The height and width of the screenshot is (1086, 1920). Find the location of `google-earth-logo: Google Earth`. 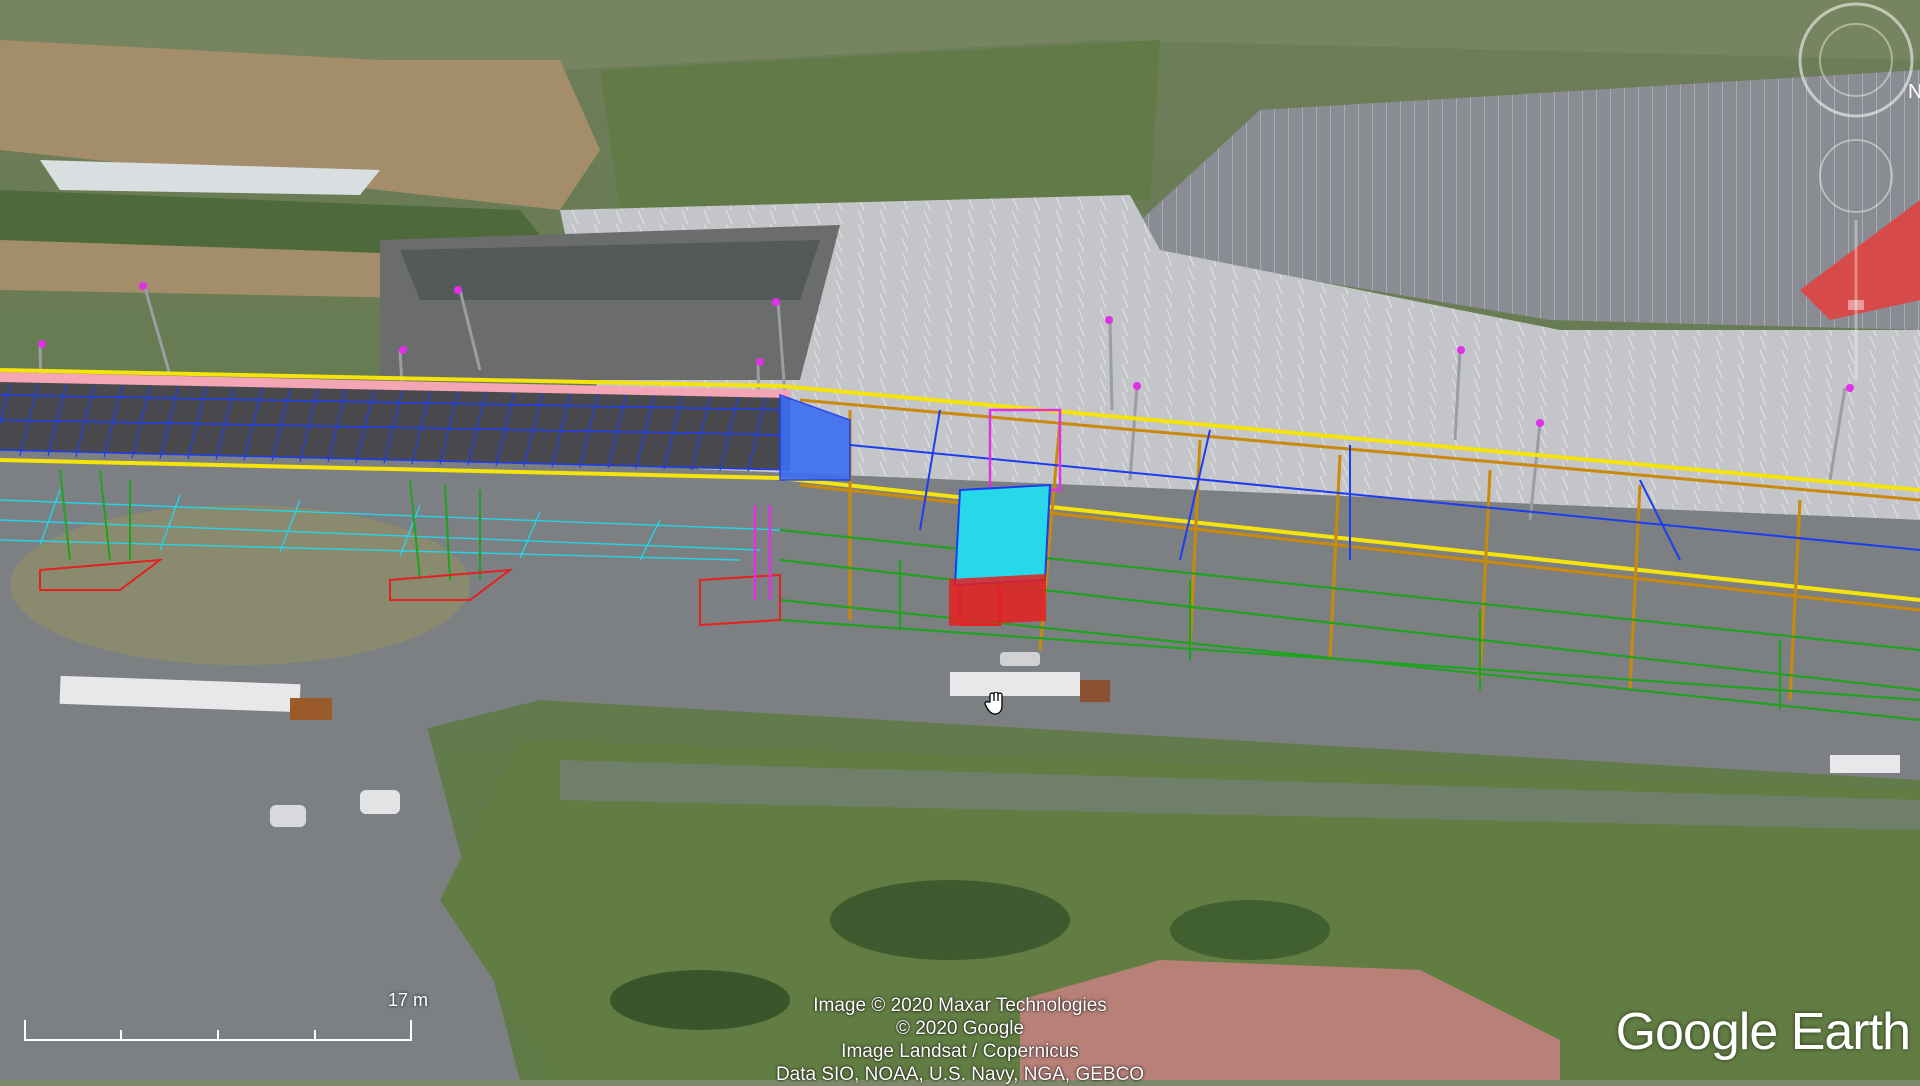

google-earth-logo: Google Earth is located at coordinates (1763, 1032).